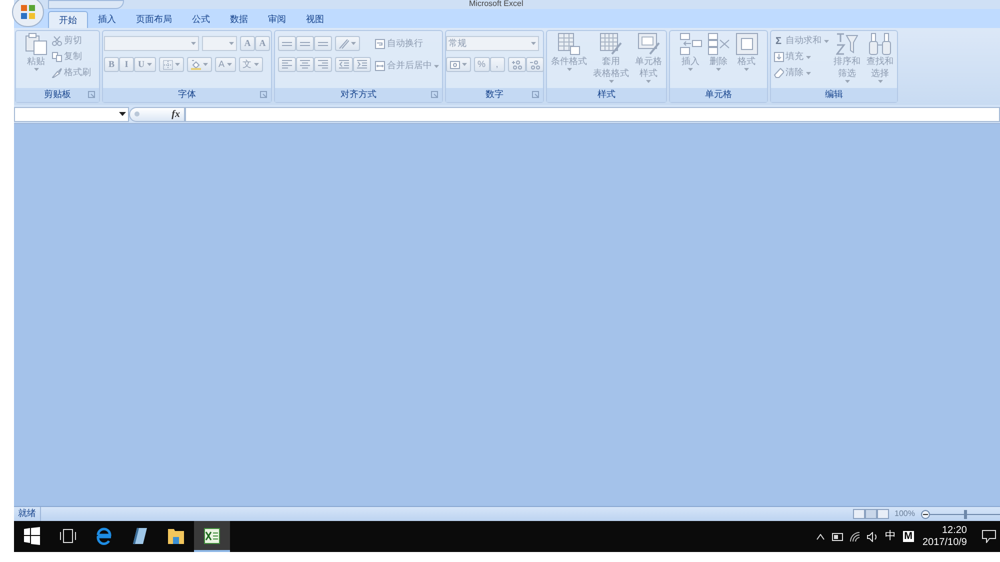  I want to click on ribbon-button: Σ 自动求和, so click(801, 41).